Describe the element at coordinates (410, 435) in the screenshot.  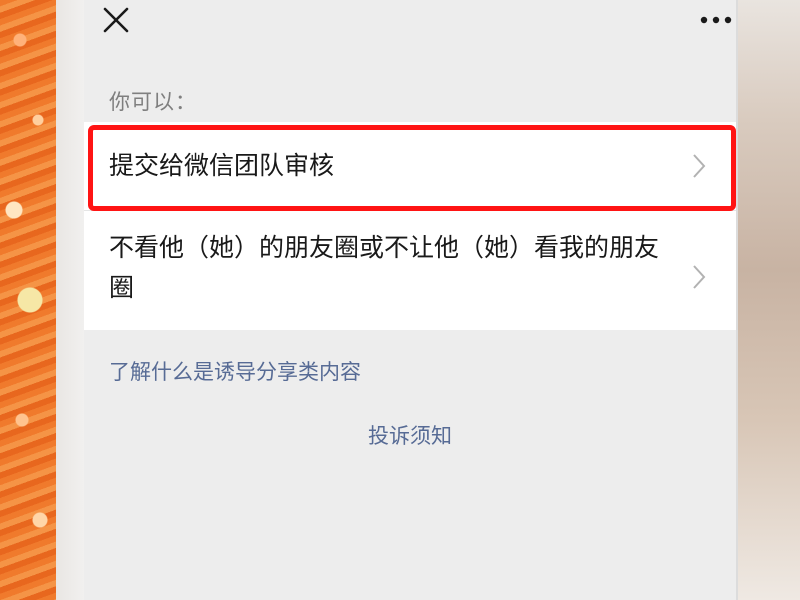
I see `complaint-notice-link: 投诉须知` at that location.